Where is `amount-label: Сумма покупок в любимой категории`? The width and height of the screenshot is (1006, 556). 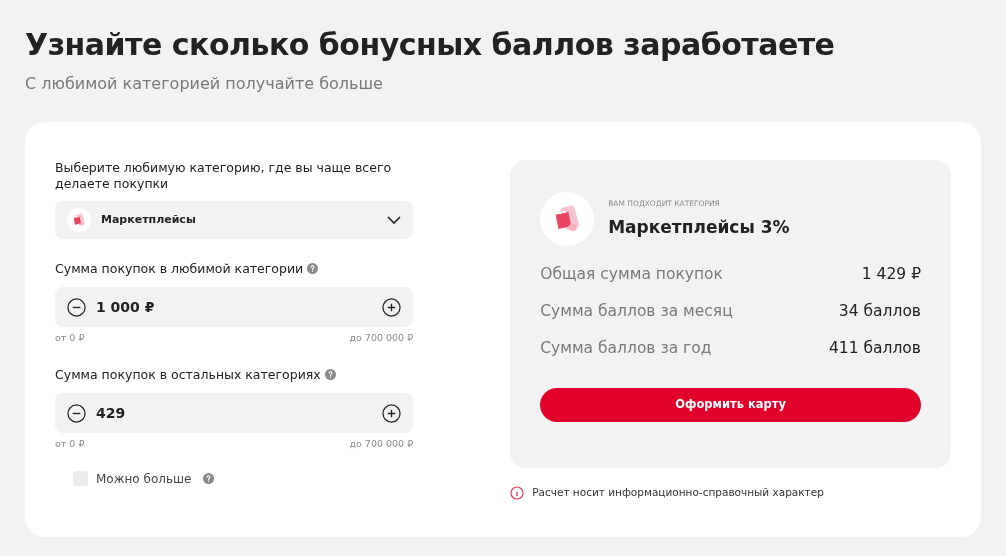 amount-label: Сумма покупок в любимой категории is located at coordinates (234, 269).